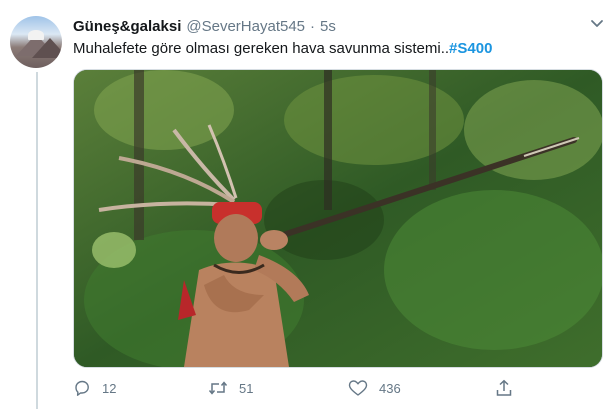  I want to click on avatar, so click(36, 42).